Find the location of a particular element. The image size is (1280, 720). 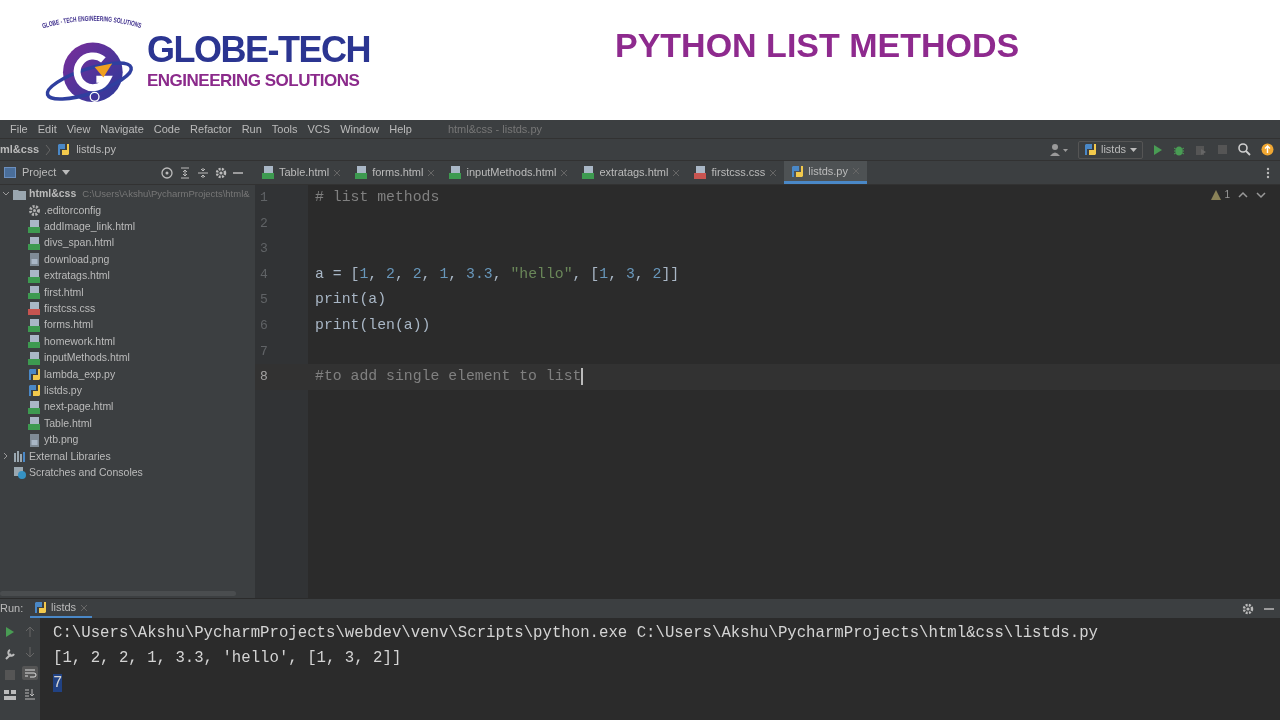

tree-item: first.html is located at coordinates (127, 292).